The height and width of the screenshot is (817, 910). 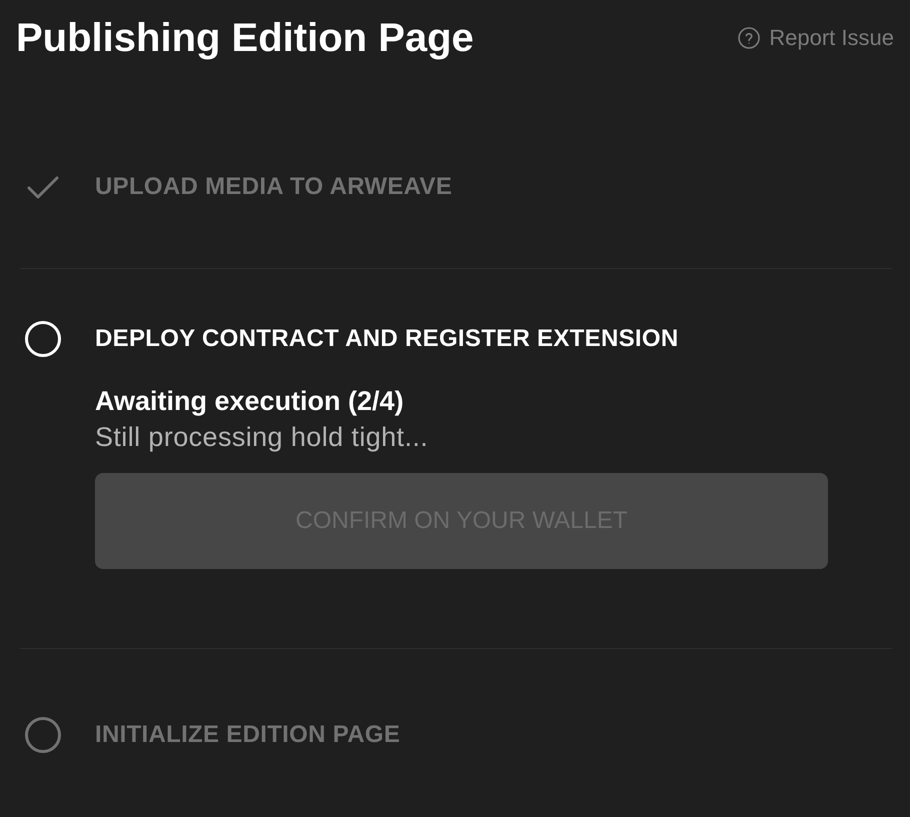 What do you see at coordinates (273, 187) in the screenshot?
I see `step-label: UPLOAD MEDIA TO ARWEAVE` at bounding box center [273, 187].